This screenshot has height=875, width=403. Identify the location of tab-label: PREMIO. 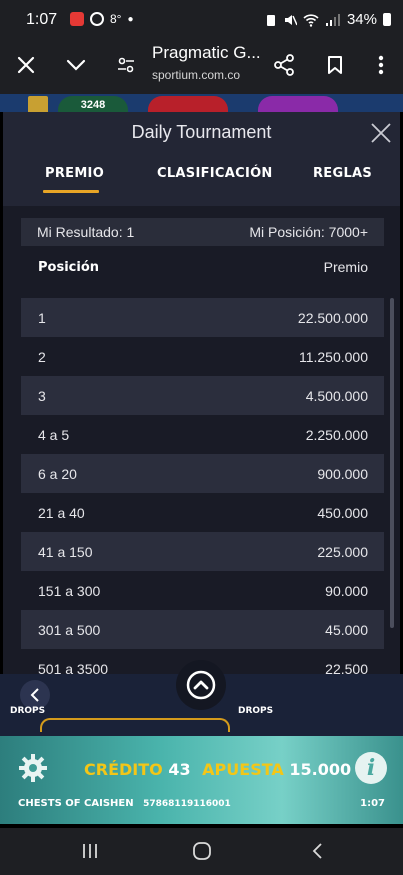
(75, 173).